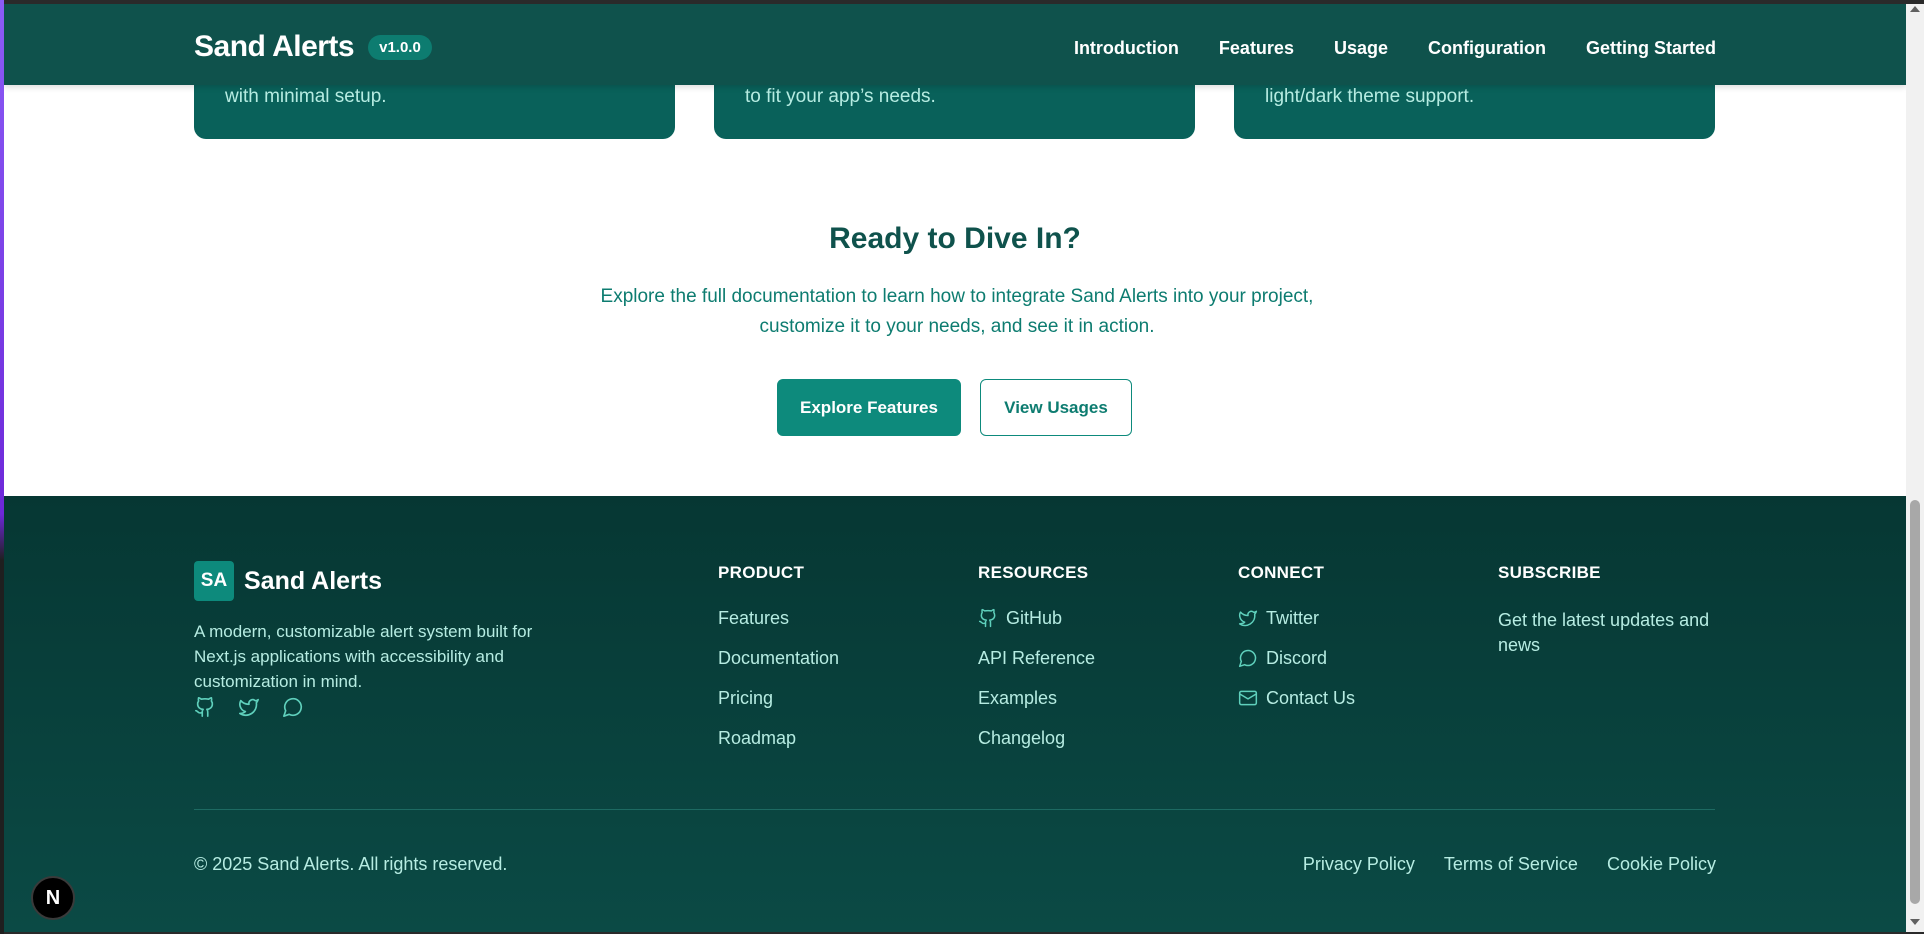  Describe the element at coordinates (351, 864) in the screenshot. I see `copyright: © 2025 Sand Alerts. All rights reserved.` at that location.